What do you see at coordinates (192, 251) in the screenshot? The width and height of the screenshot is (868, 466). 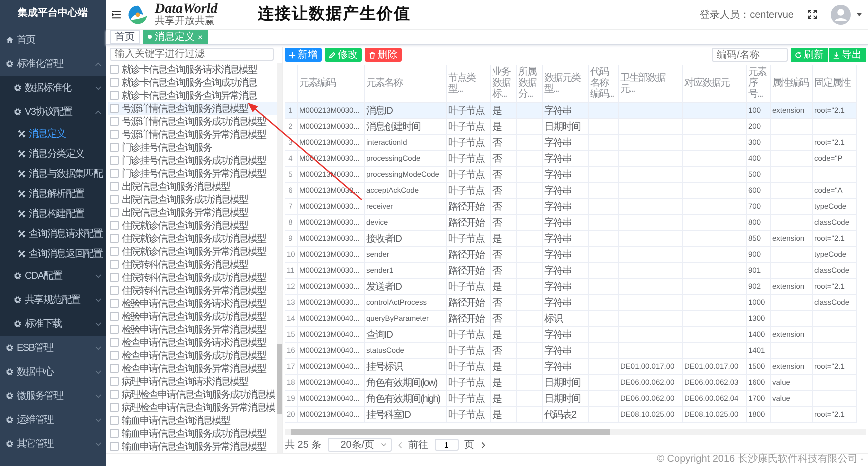 I see `tree-item: 住院就诊信息查询服务异常消息模型` at bounding box center [192, 251].